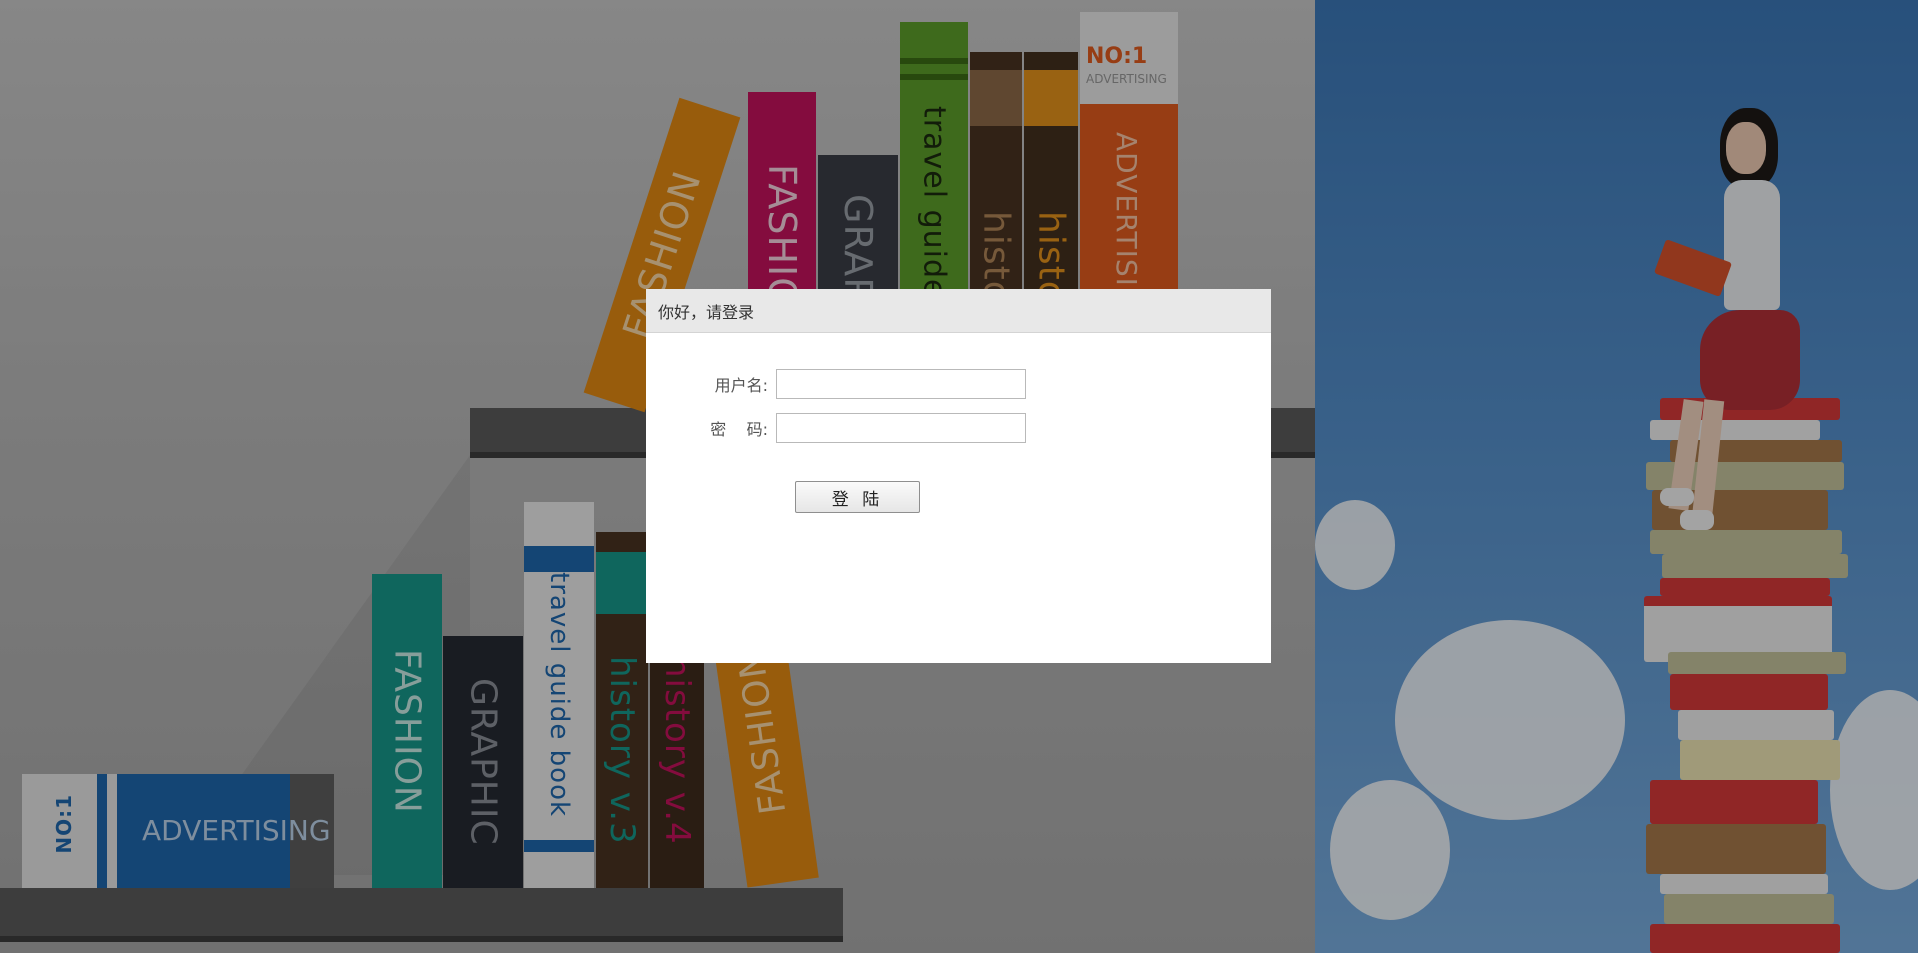  I want to click on password-row: 密 码:, so click(866, 428).